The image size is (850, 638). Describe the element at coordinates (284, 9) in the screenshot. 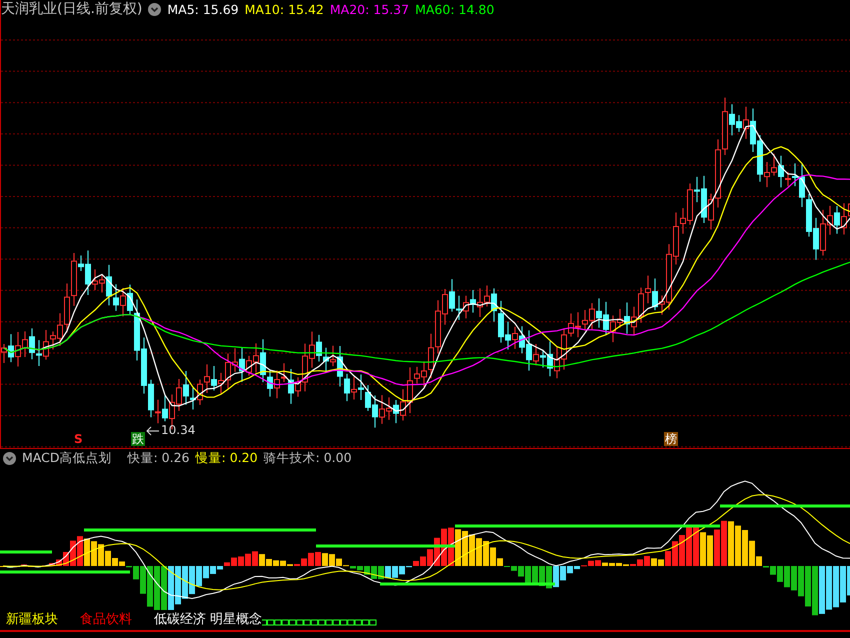

I see `ma-value: MA10: 15.42` at that location.